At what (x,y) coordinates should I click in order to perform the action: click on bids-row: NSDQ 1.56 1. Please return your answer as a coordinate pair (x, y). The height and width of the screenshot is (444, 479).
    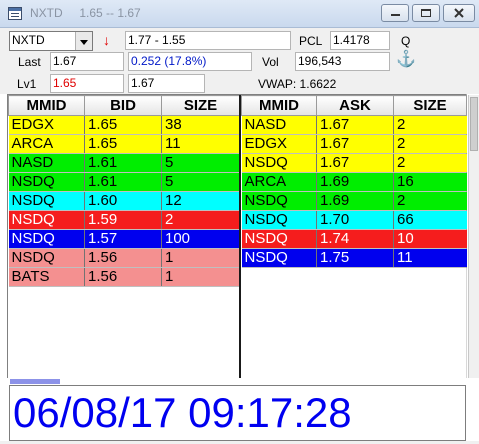
    Looking at the image, I should click on (124, 258).